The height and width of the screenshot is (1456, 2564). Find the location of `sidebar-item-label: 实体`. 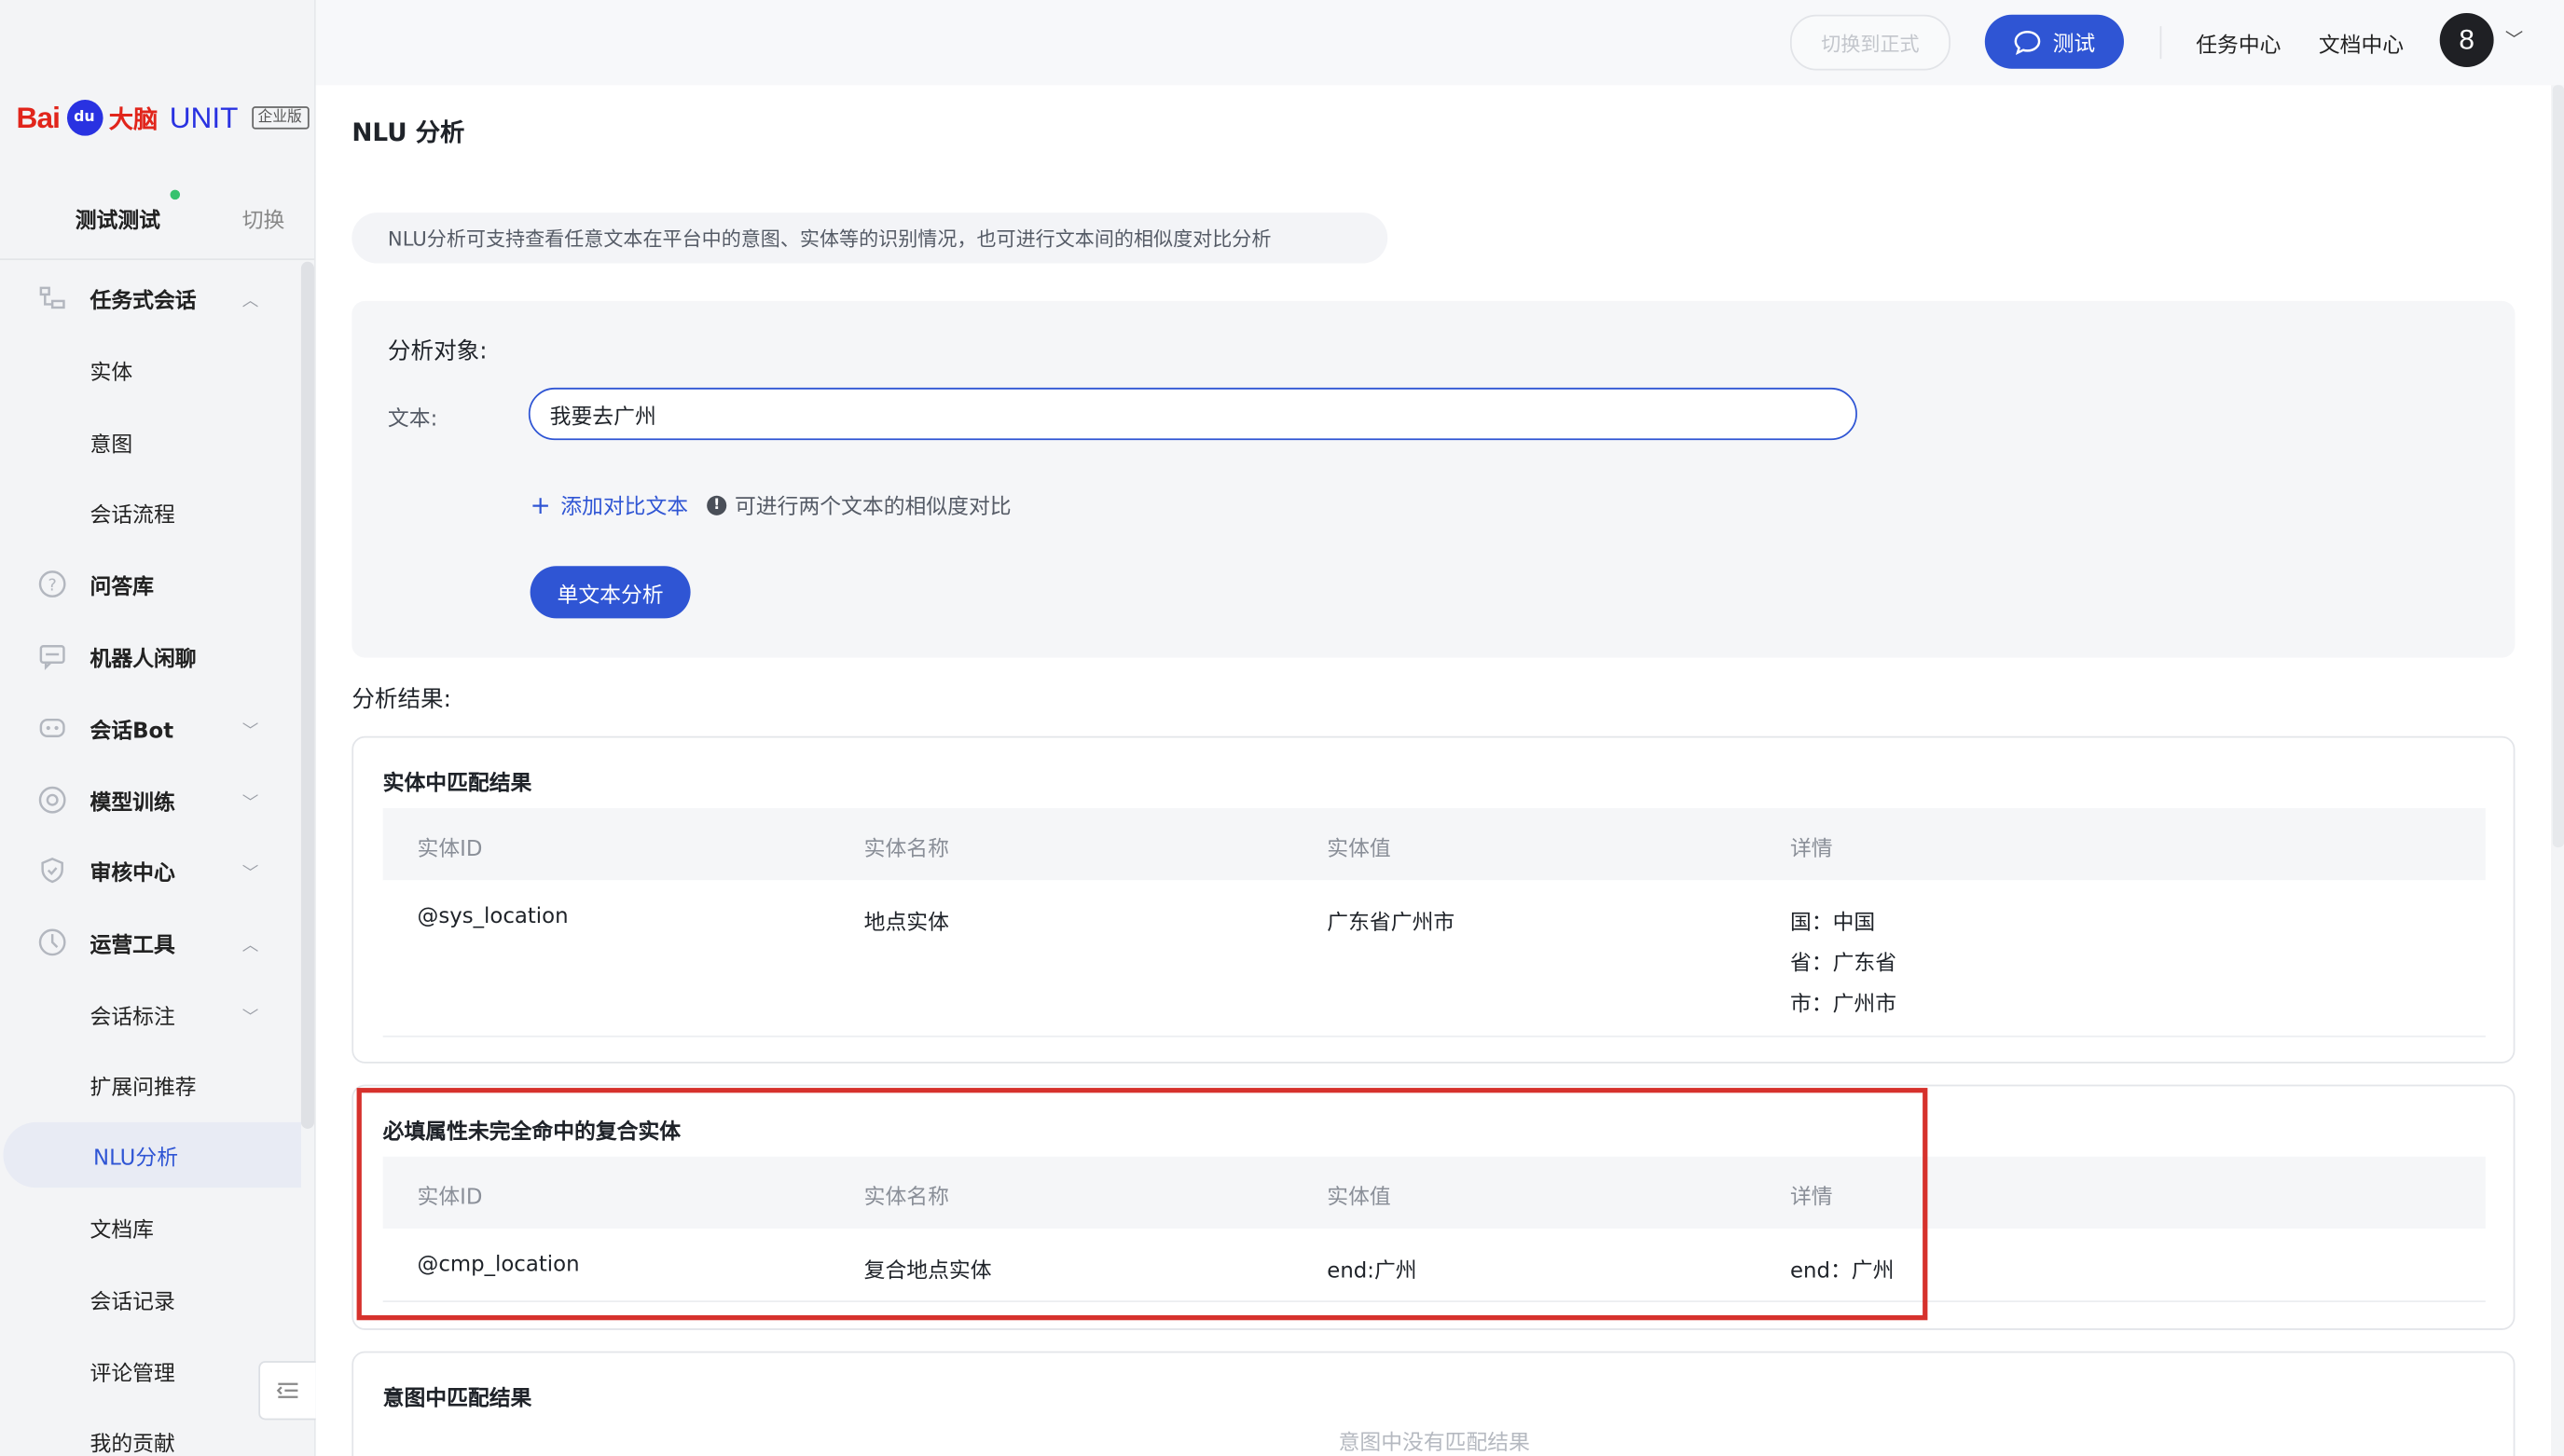

sidebar-item-label: 实体 is located at coordinates (111, 373).